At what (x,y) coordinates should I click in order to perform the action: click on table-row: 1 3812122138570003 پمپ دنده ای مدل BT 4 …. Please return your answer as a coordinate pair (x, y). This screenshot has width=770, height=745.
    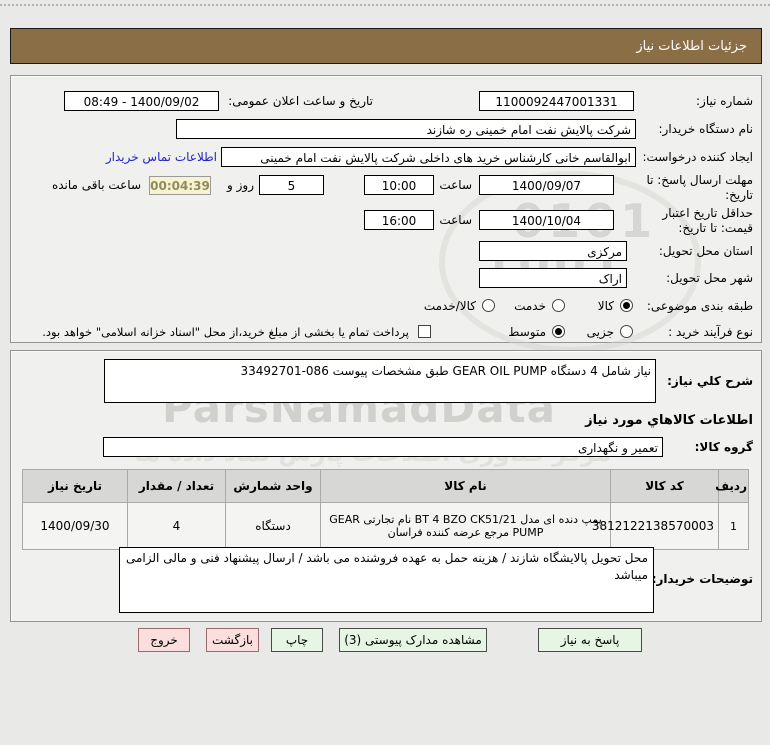
    Looking at the image, I should click on (385, 526).